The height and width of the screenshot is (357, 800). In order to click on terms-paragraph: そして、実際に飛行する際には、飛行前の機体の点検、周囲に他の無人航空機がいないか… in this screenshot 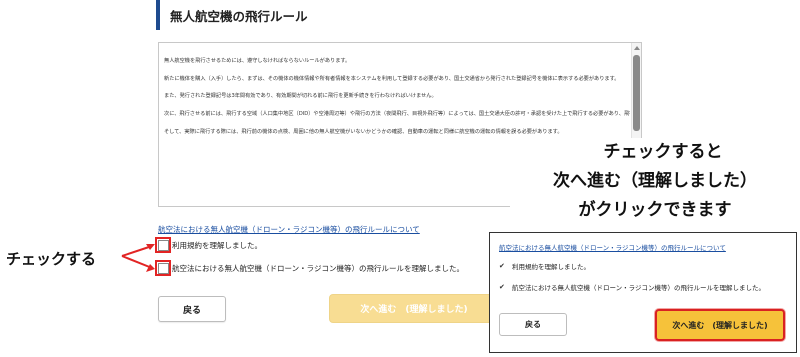, I will do `click(363, 131)`.